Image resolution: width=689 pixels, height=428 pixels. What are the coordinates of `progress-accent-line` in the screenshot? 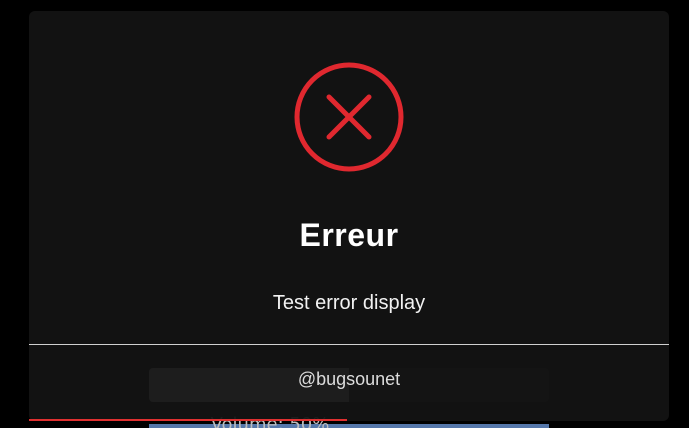 It's located at (188, 420).